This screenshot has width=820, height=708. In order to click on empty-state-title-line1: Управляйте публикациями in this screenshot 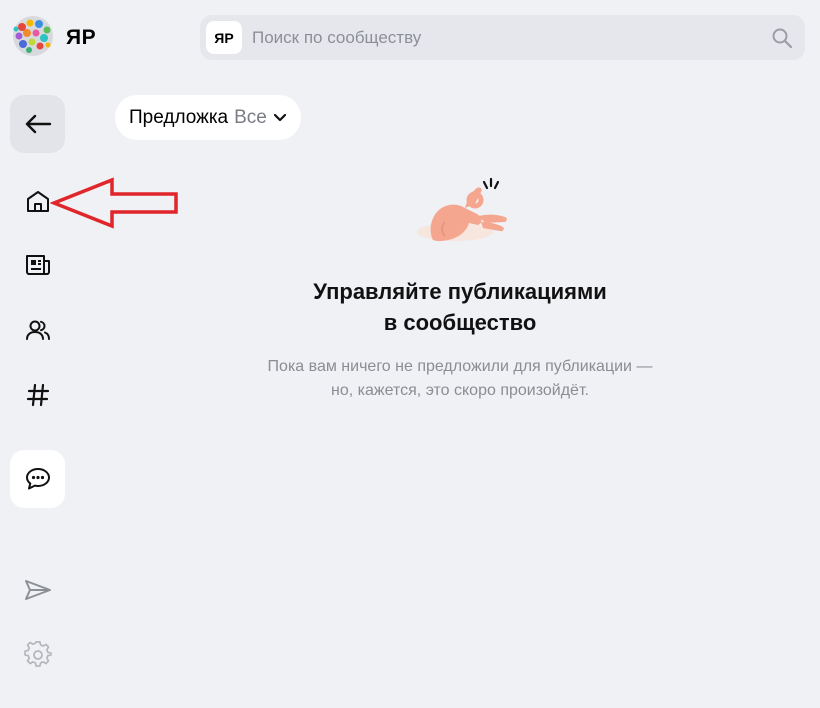, I will do `click(460, 291)`.